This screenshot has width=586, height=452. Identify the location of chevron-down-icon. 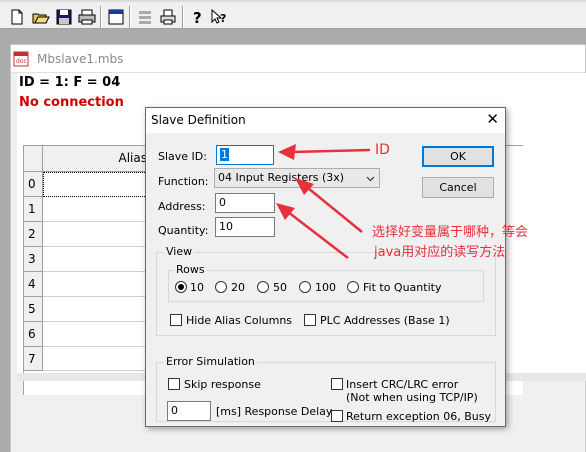
(370, 179).